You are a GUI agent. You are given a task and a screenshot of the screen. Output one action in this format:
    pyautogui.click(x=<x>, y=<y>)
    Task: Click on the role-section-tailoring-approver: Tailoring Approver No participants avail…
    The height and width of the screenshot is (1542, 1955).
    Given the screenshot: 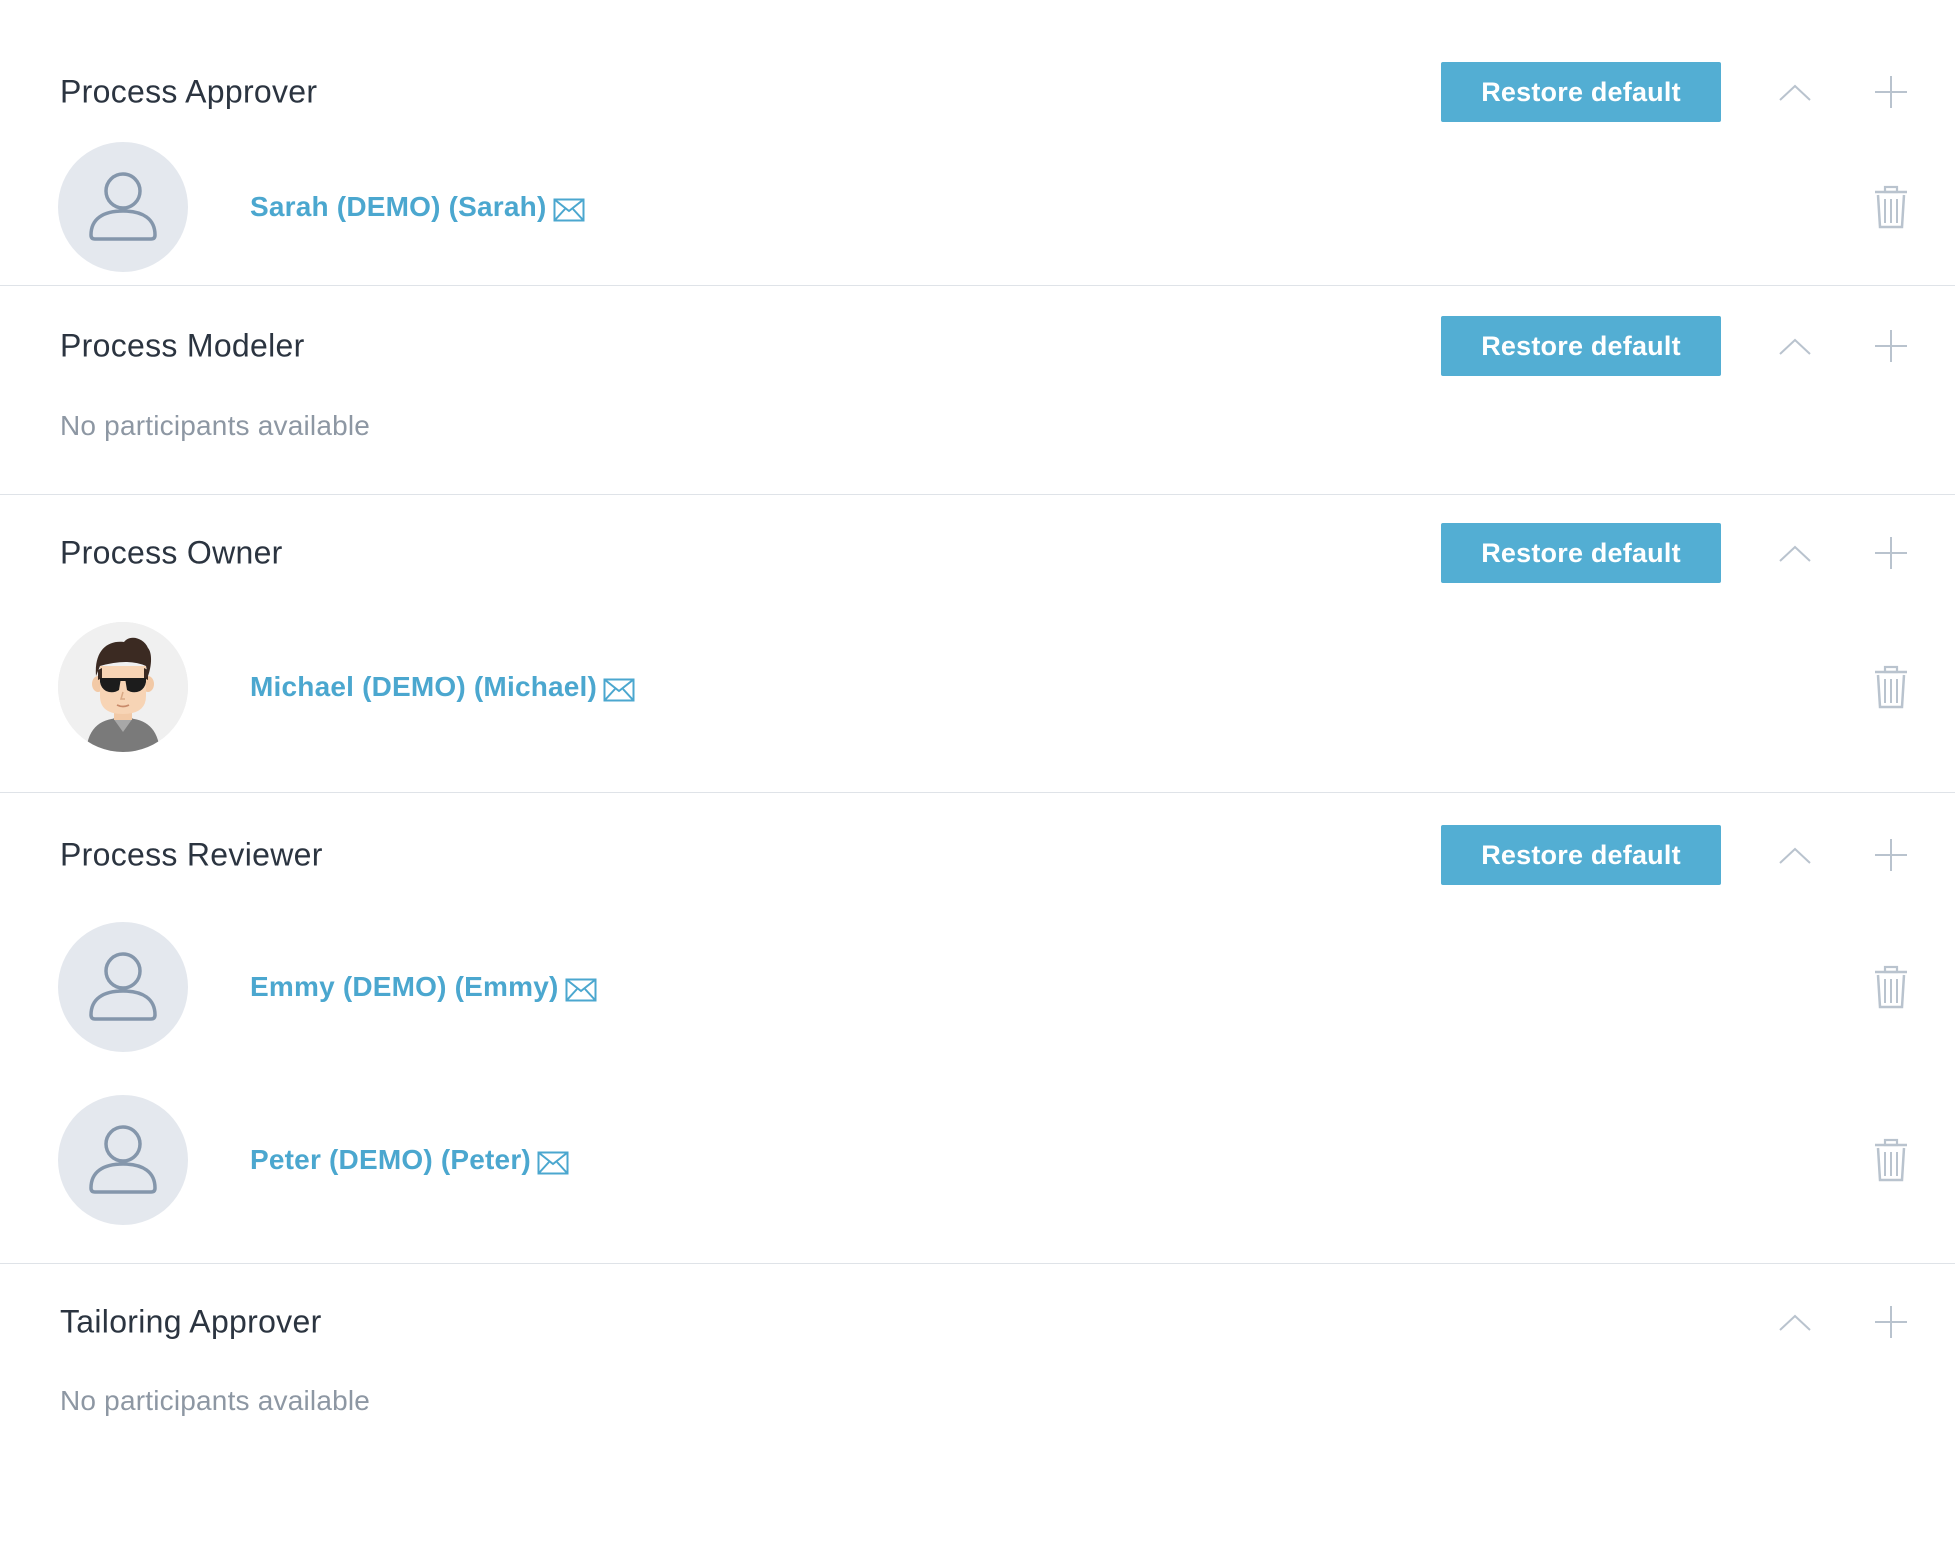 What is the action you would take?
    pyautogui.click(x=977, y=1365)
    